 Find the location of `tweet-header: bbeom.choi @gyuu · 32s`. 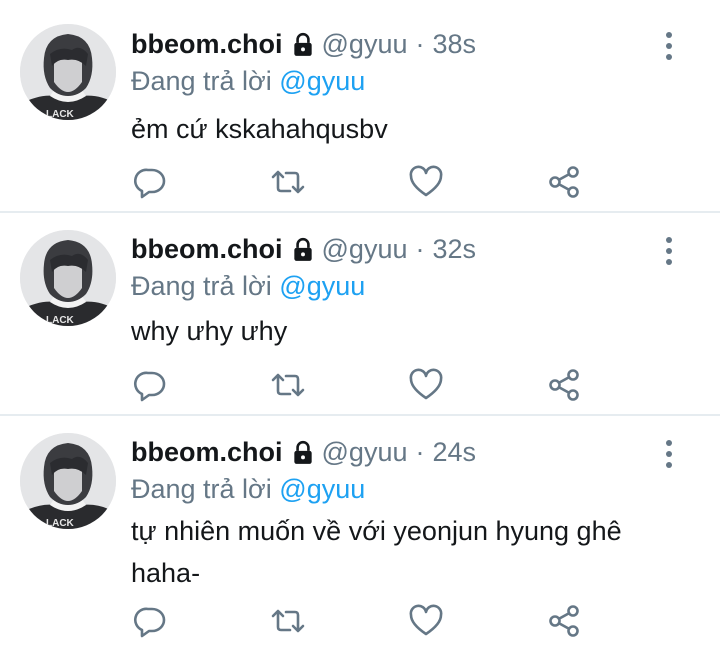

tweet-header: bbeom.choi @gyuu · 32s is located at coordinates (303, 249).